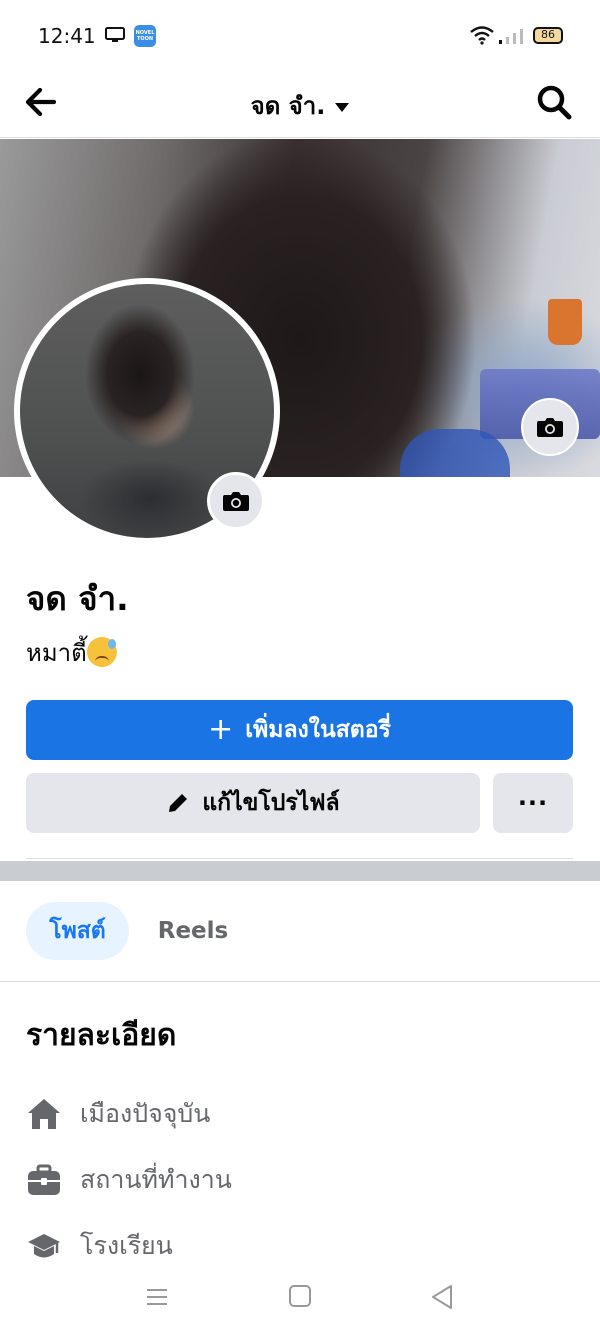 The image size is (600, 1333). Describe the element at coordinates (101, 1035) in the screenshot. I see `details-heading: รายละเอียด` at that location.